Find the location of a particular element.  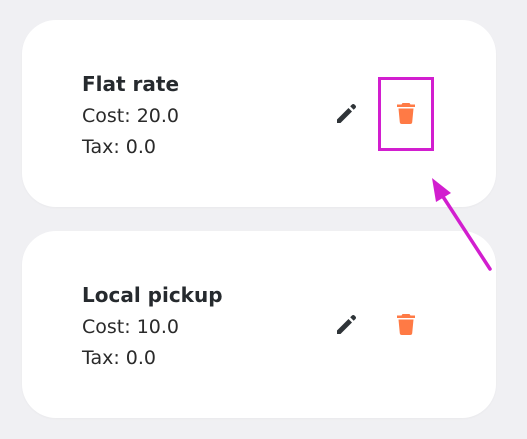

cost-value: 10.0 is located at coordinates (158, 327).